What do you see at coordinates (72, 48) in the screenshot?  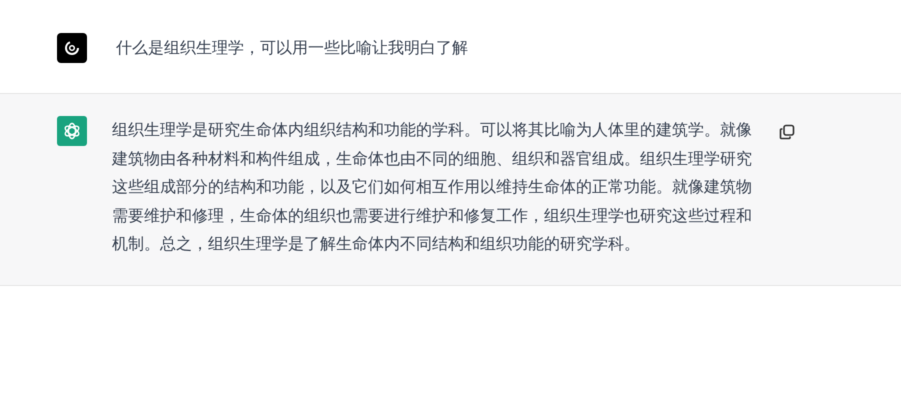 I see `swirl-icon` at bounding box center [72, 48].